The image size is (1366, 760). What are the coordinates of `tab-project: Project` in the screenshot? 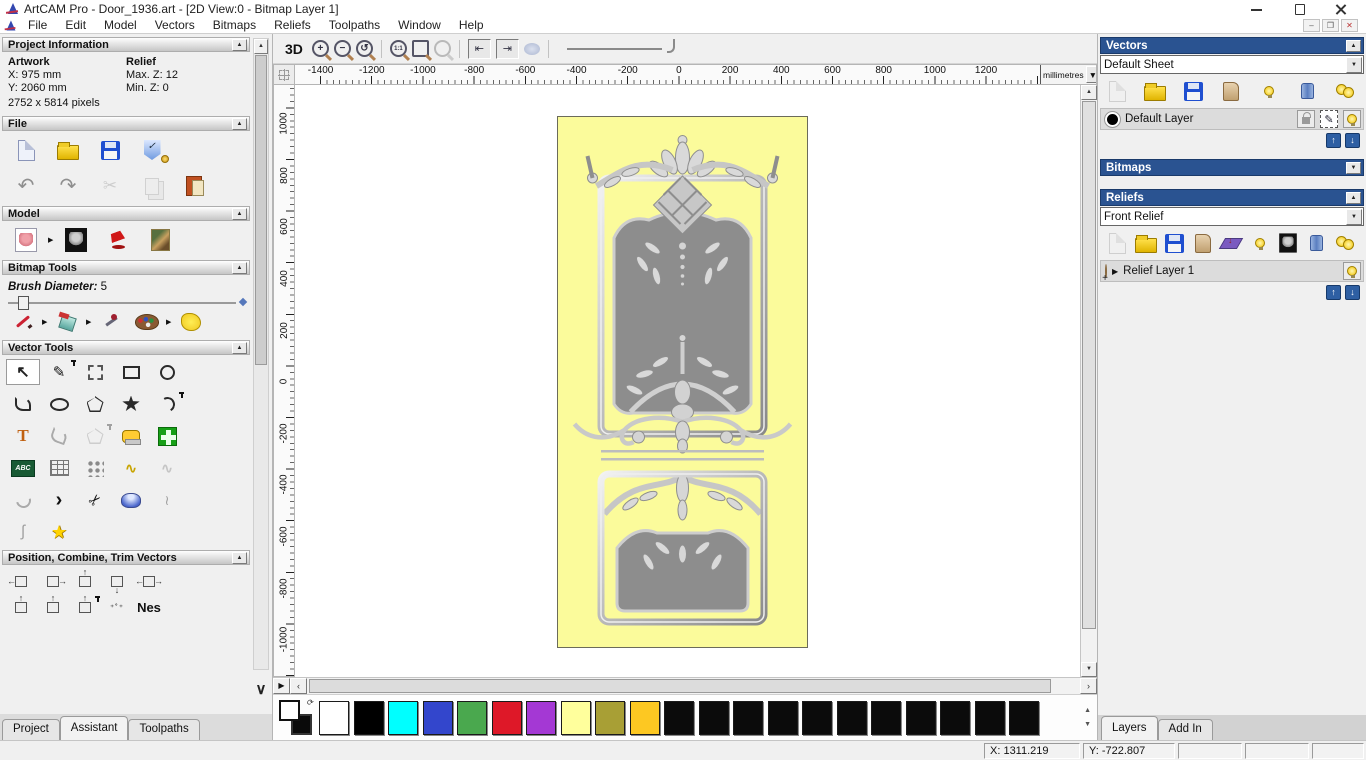 It's located at (31, 729).